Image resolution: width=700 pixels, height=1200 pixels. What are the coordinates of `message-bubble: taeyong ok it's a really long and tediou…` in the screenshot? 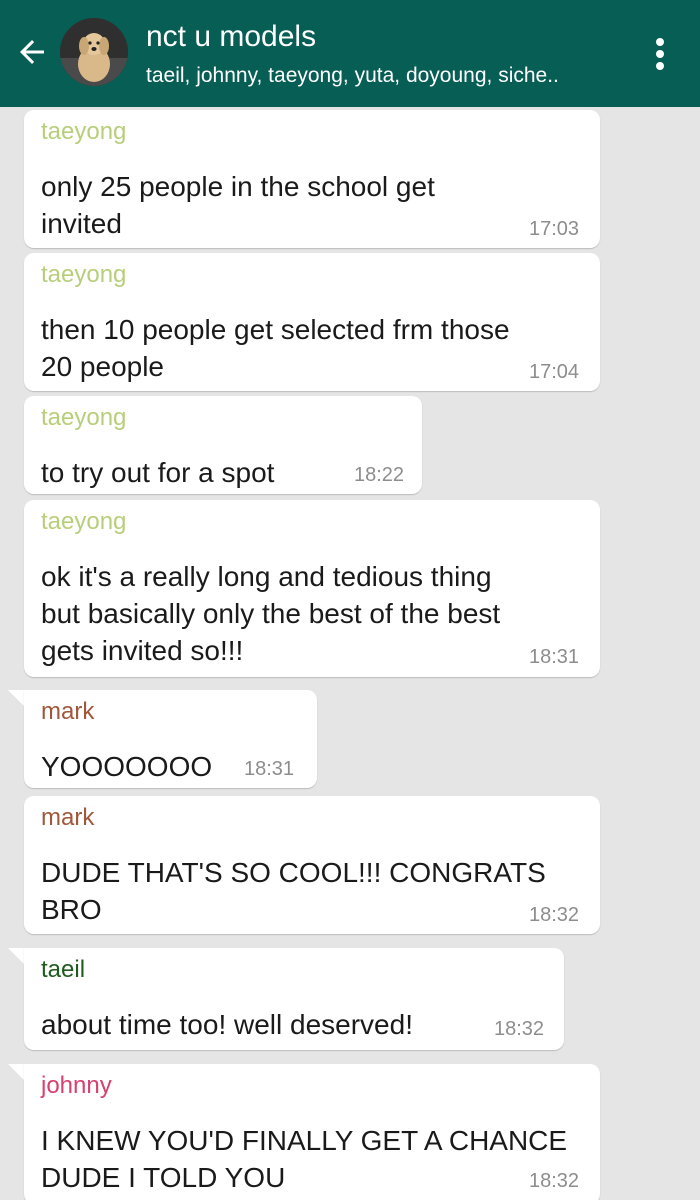 It's located at (312, 588).